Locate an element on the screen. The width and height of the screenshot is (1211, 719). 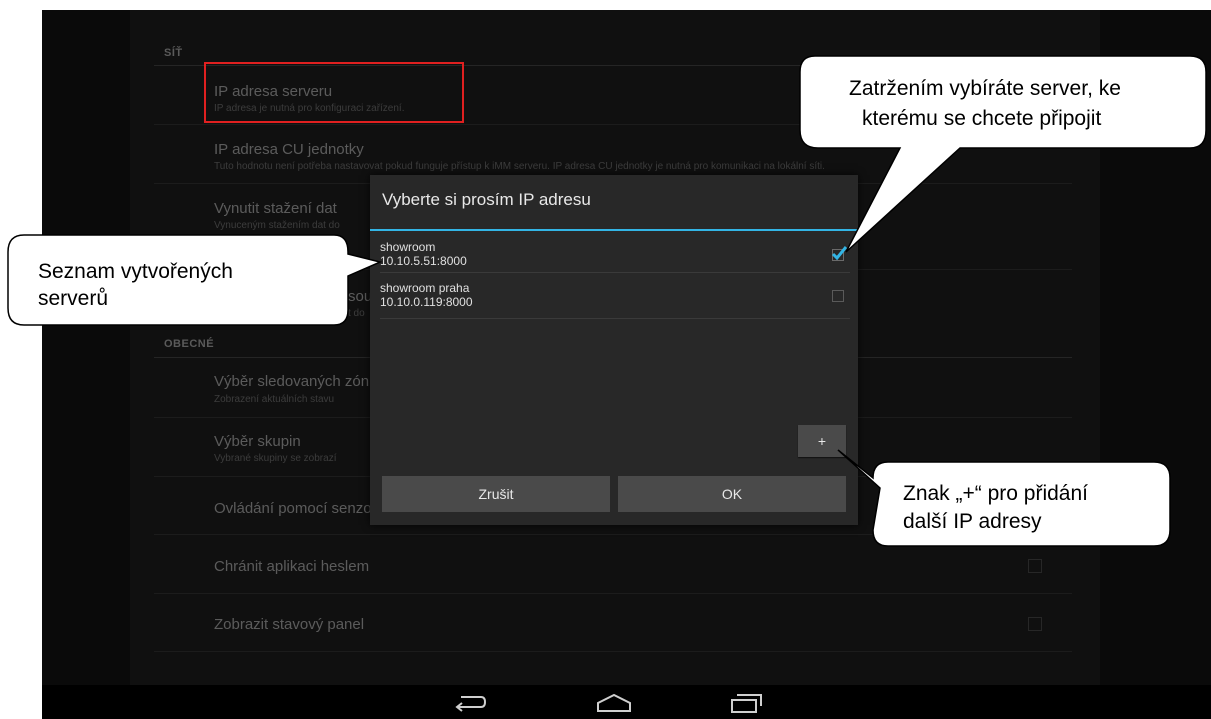
callout-text-line: kterému se chcete připojit is located at coordinates (982, 118).